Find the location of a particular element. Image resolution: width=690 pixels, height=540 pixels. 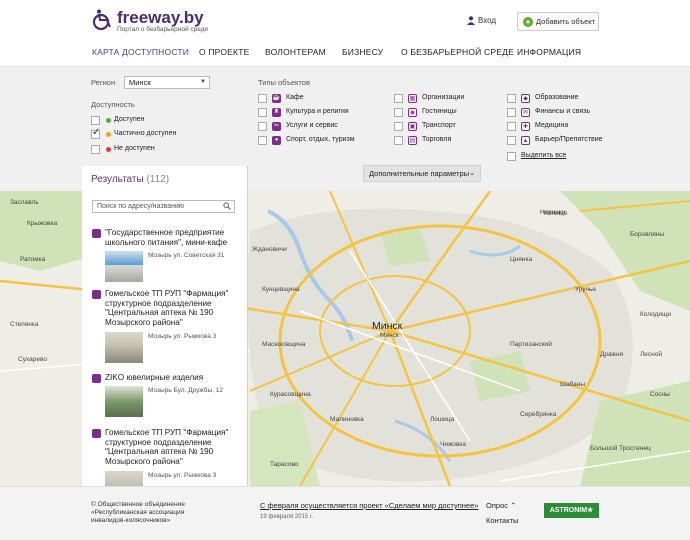

medicine-icon: ✚ is located at coordinates (525, 126).